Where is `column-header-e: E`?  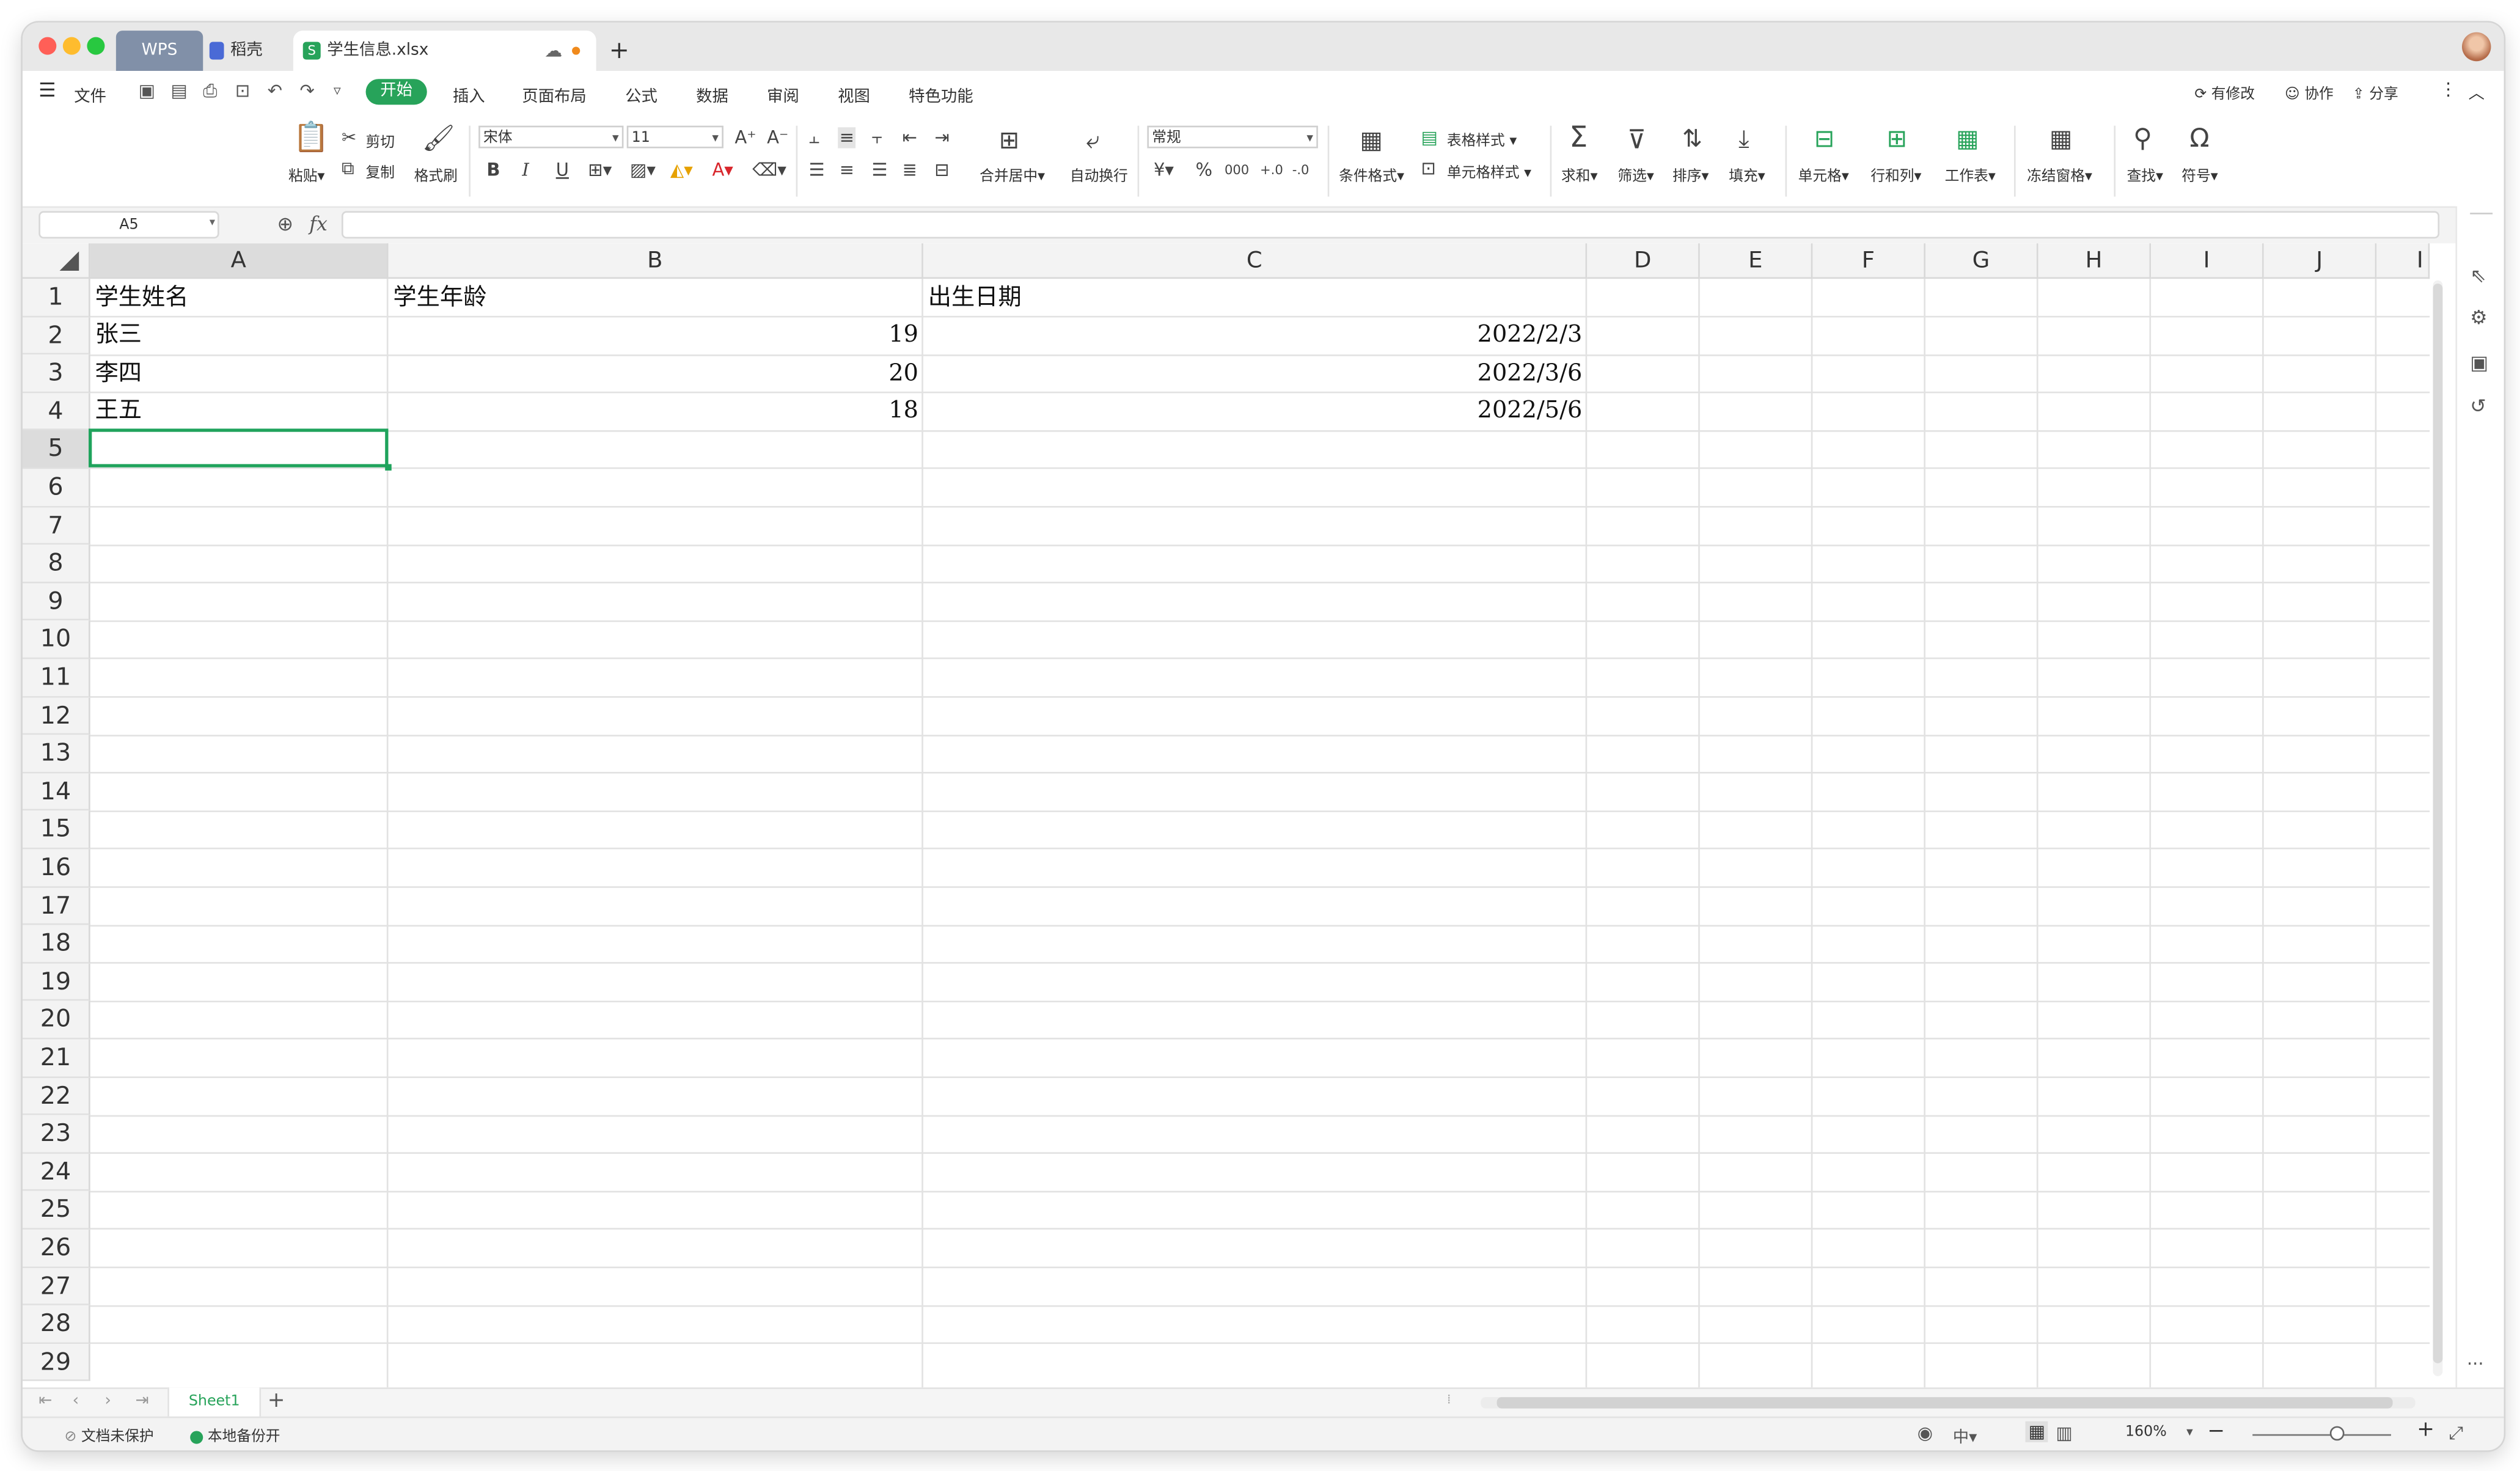 column-header-e: E is located at coordinates (1756, 261).